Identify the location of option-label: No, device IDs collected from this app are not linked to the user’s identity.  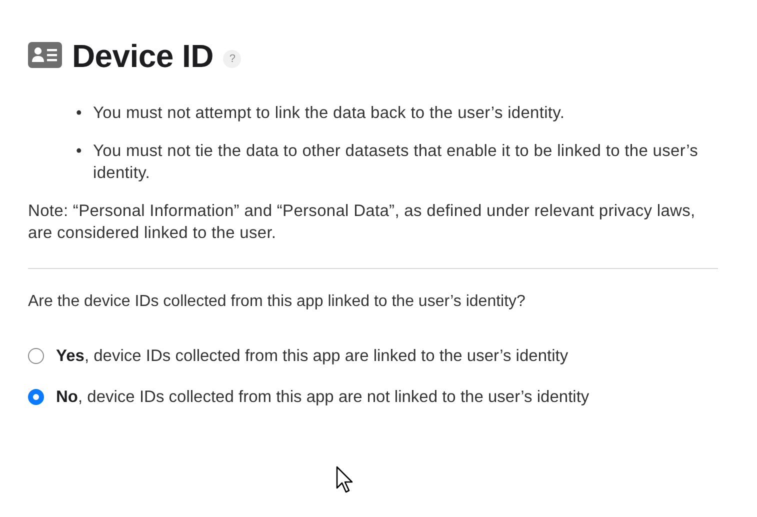
(323, 397).